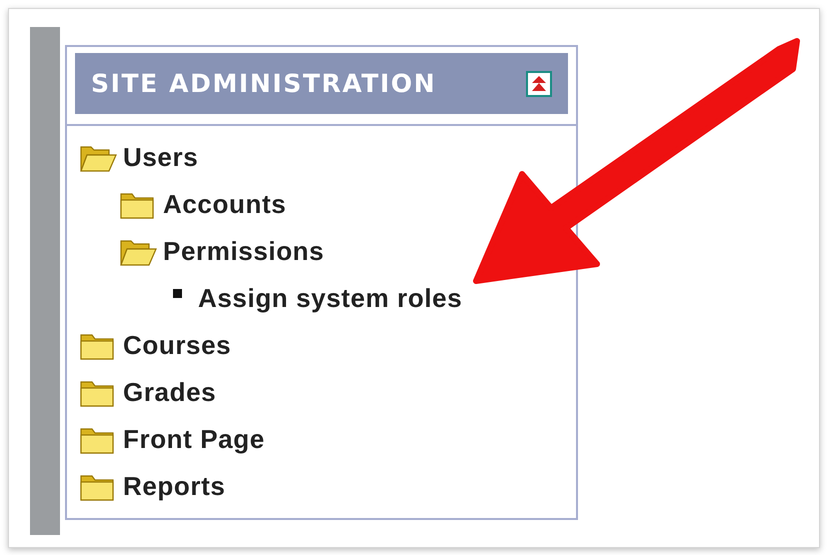 This screenshot has height=555, width=830. I want to click on tree-link: Assign system roles, so click(330, 298).